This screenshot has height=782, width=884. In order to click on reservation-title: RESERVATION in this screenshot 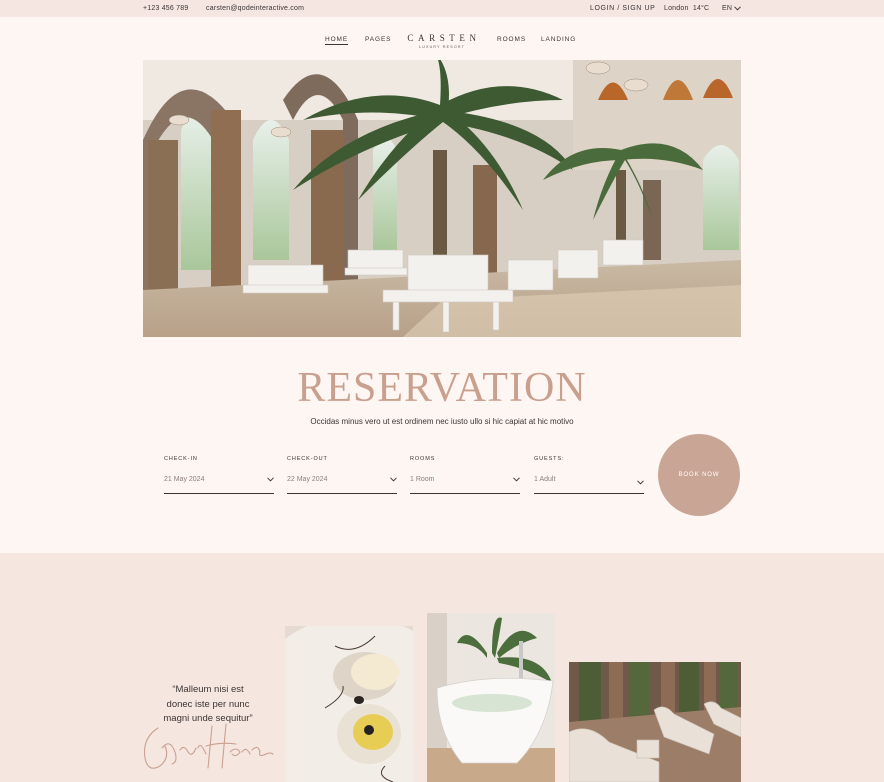, I will do `click(442, 388)`.